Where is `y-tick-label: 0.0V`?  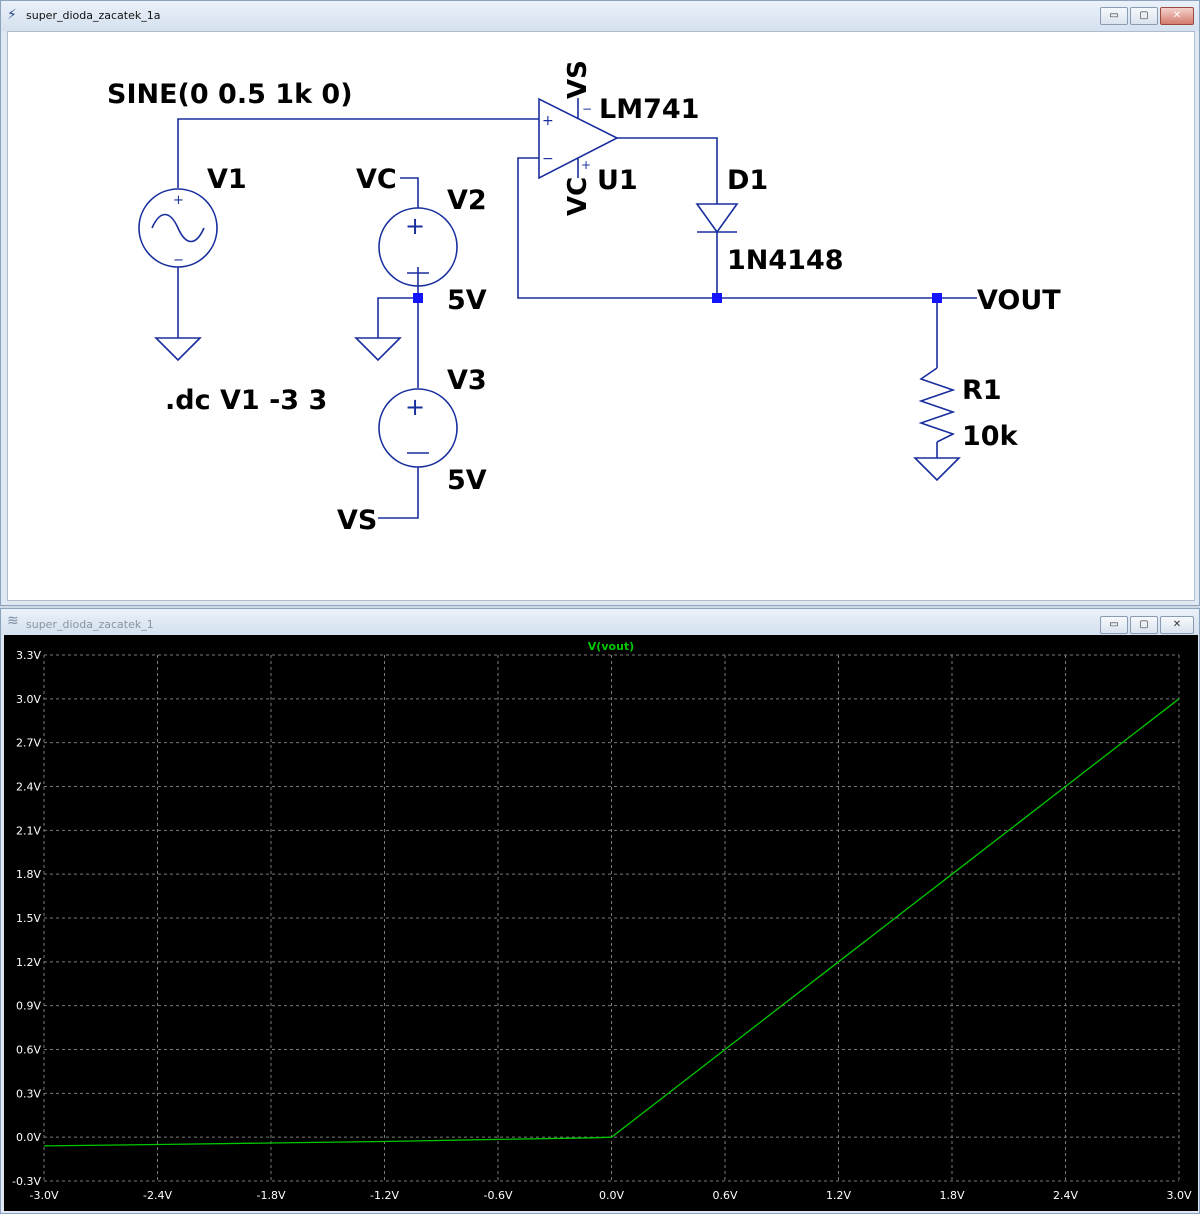
y-tick-label: 0.0V is located at coordinates (28, 1137).